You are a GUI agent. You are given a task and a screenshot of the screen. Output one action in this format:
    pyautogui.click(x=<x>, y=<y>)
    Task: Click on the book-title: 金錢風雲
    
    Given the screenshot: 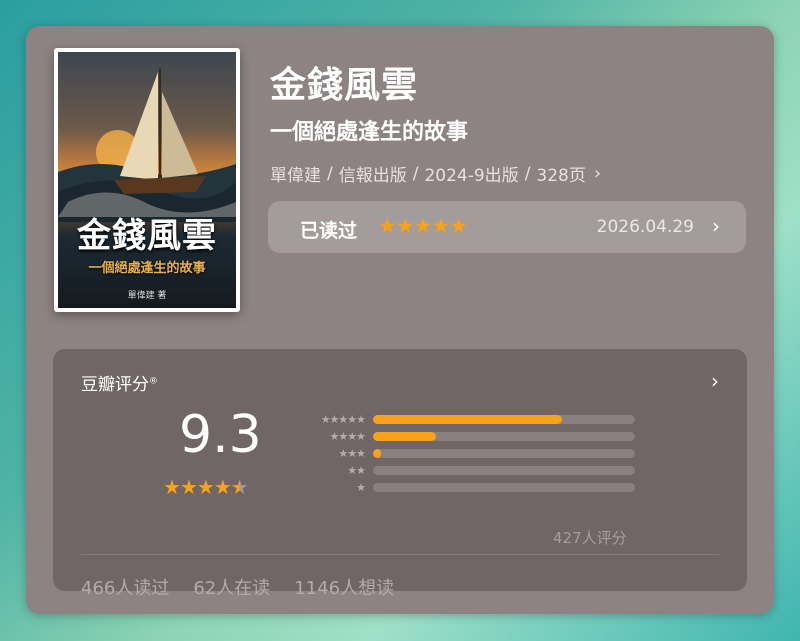 What is the action you would take?
    pyautogui.click(x=344, y=85)
    